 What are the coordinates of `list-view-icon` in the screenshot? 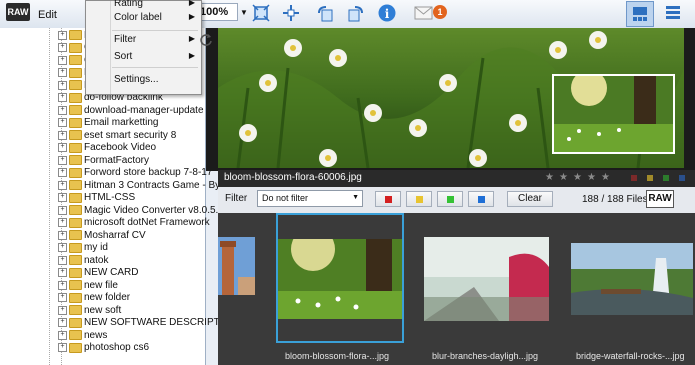 It's located at (673, 13).